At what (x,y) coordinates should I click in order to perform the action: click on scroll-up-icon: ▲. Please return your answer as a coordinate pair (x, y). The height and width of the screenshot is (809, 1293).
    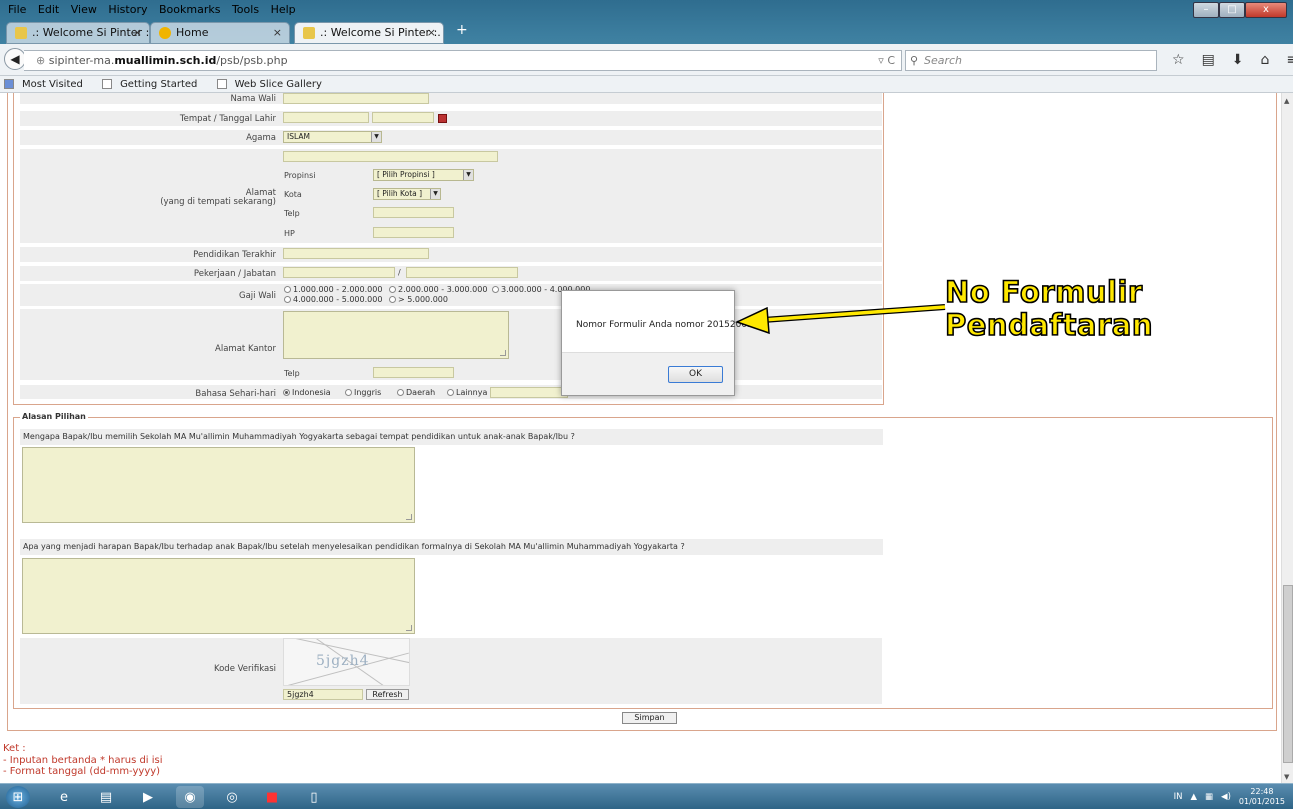
    Looking at the image, I should click on (1286, 101).